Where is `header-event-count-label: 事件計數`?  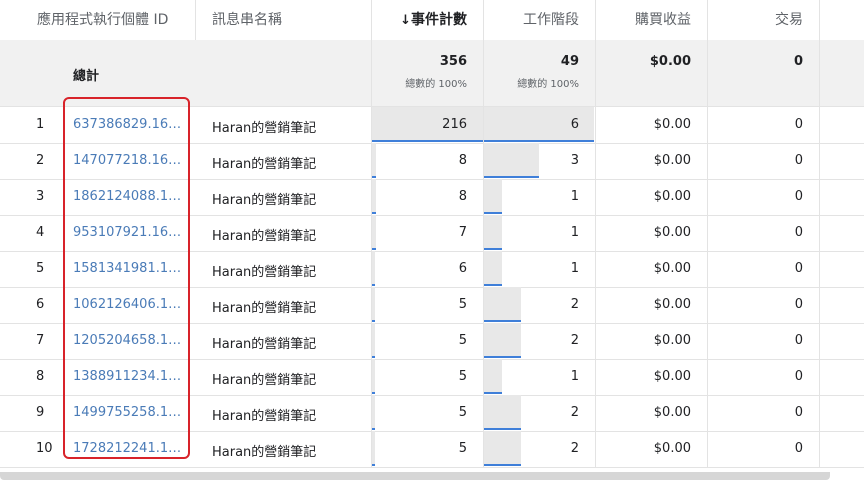
header-event-count-label: 事件計數 is located at coordinates (439, 20).